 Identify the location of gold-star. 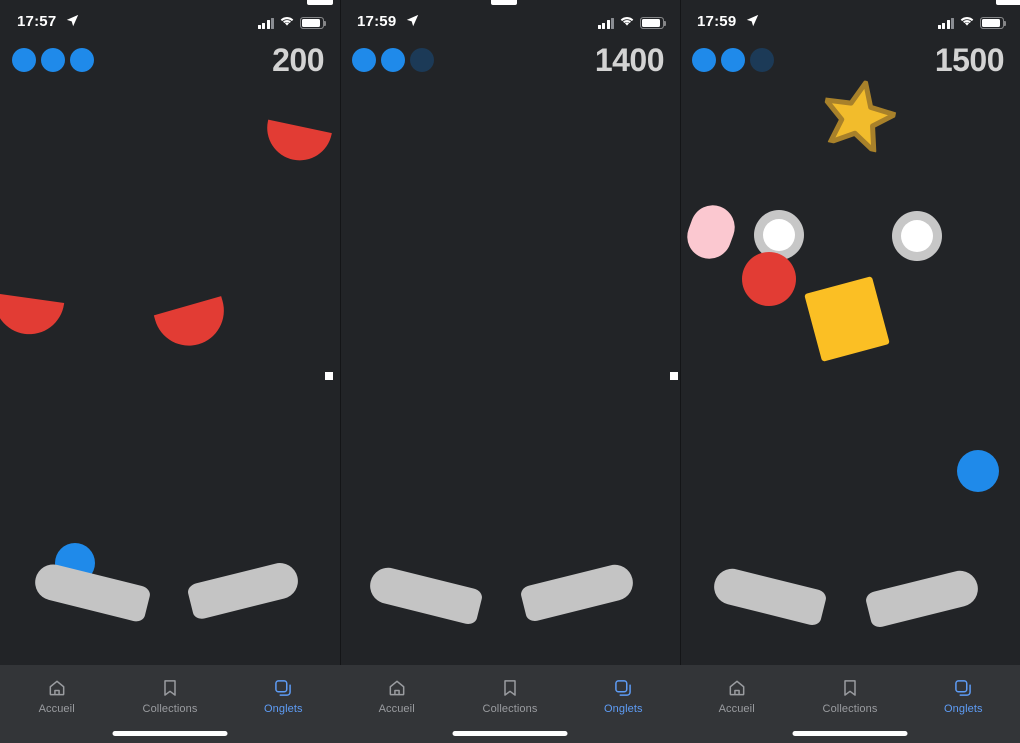
(859, 113).